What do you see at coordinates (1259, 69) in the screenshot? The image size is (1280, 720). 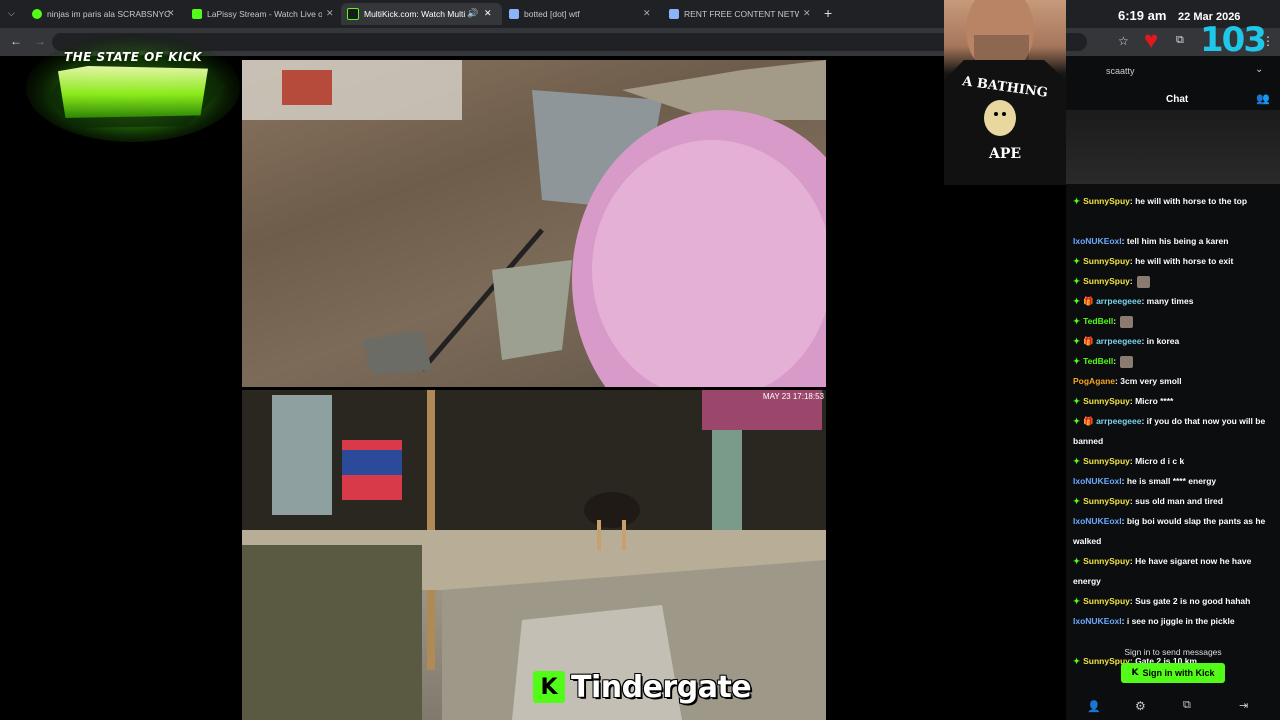 I see `chevron-down-icon: ⌄` at bounding box center [1259, 69].